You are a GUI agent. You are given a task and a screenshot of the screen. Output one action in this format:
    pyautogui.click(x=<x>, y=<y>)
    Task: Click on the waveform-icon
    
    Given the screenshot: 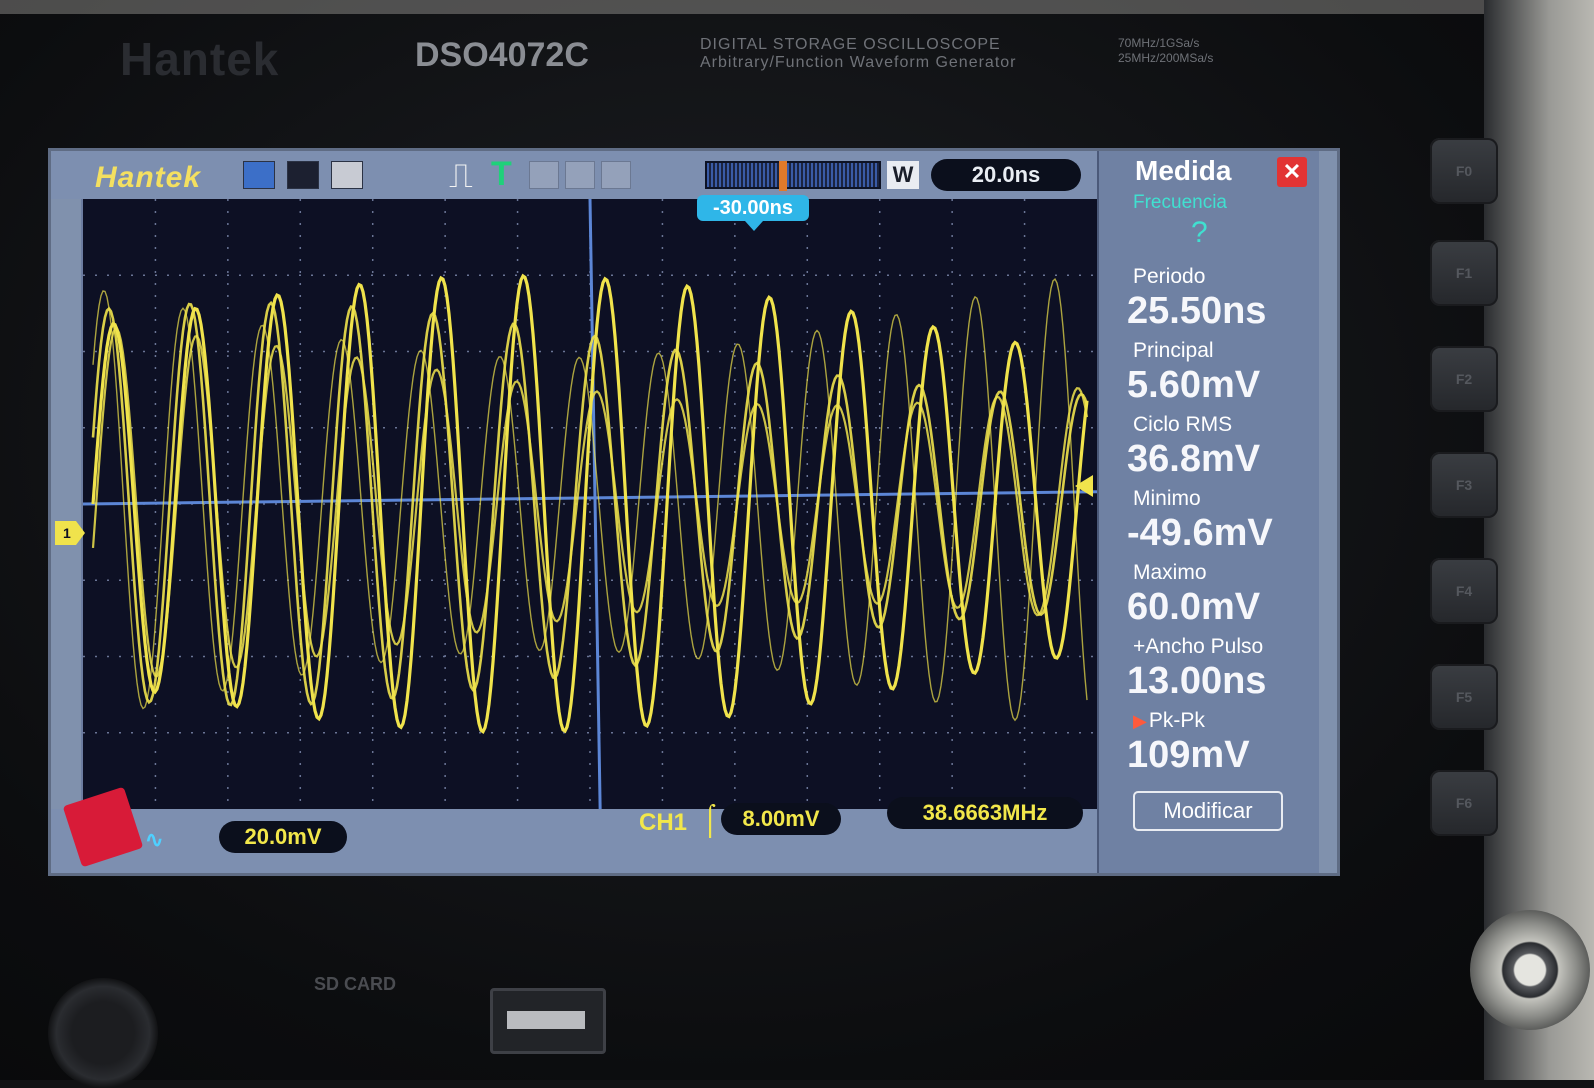 What is the action you would take?
    pyautogui.click(x=259, y=175)
    